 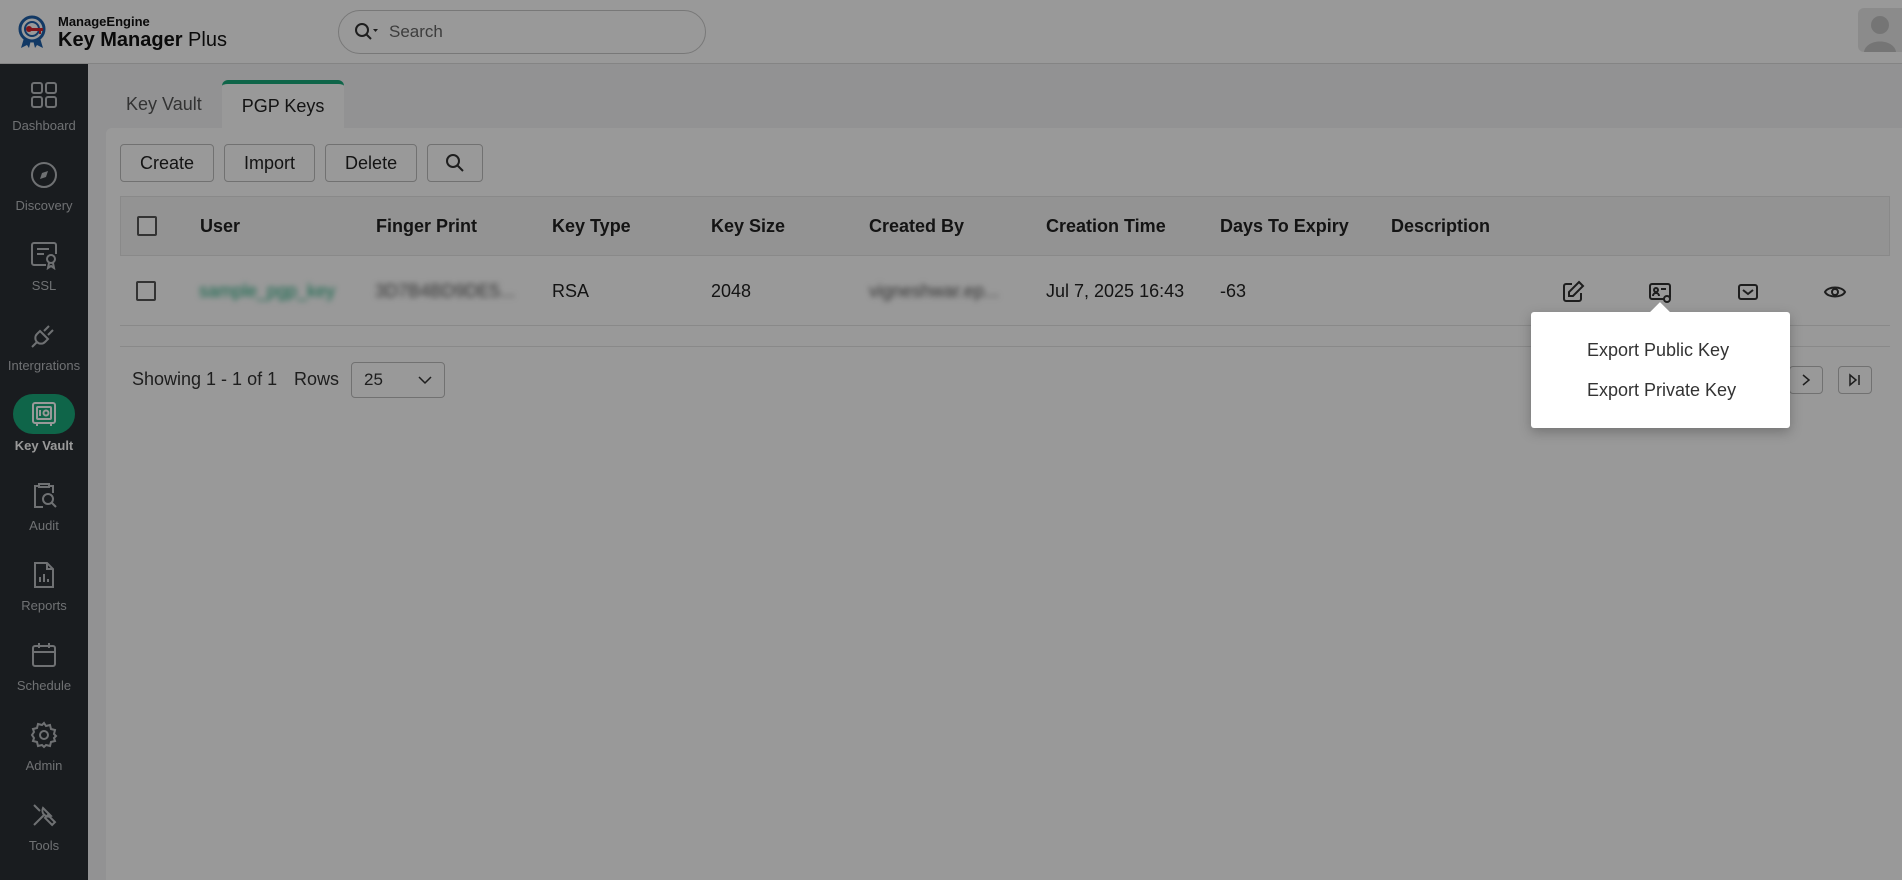 I want to click on export-public-key-option: Export Public Key, so click(x=1658, y=350).